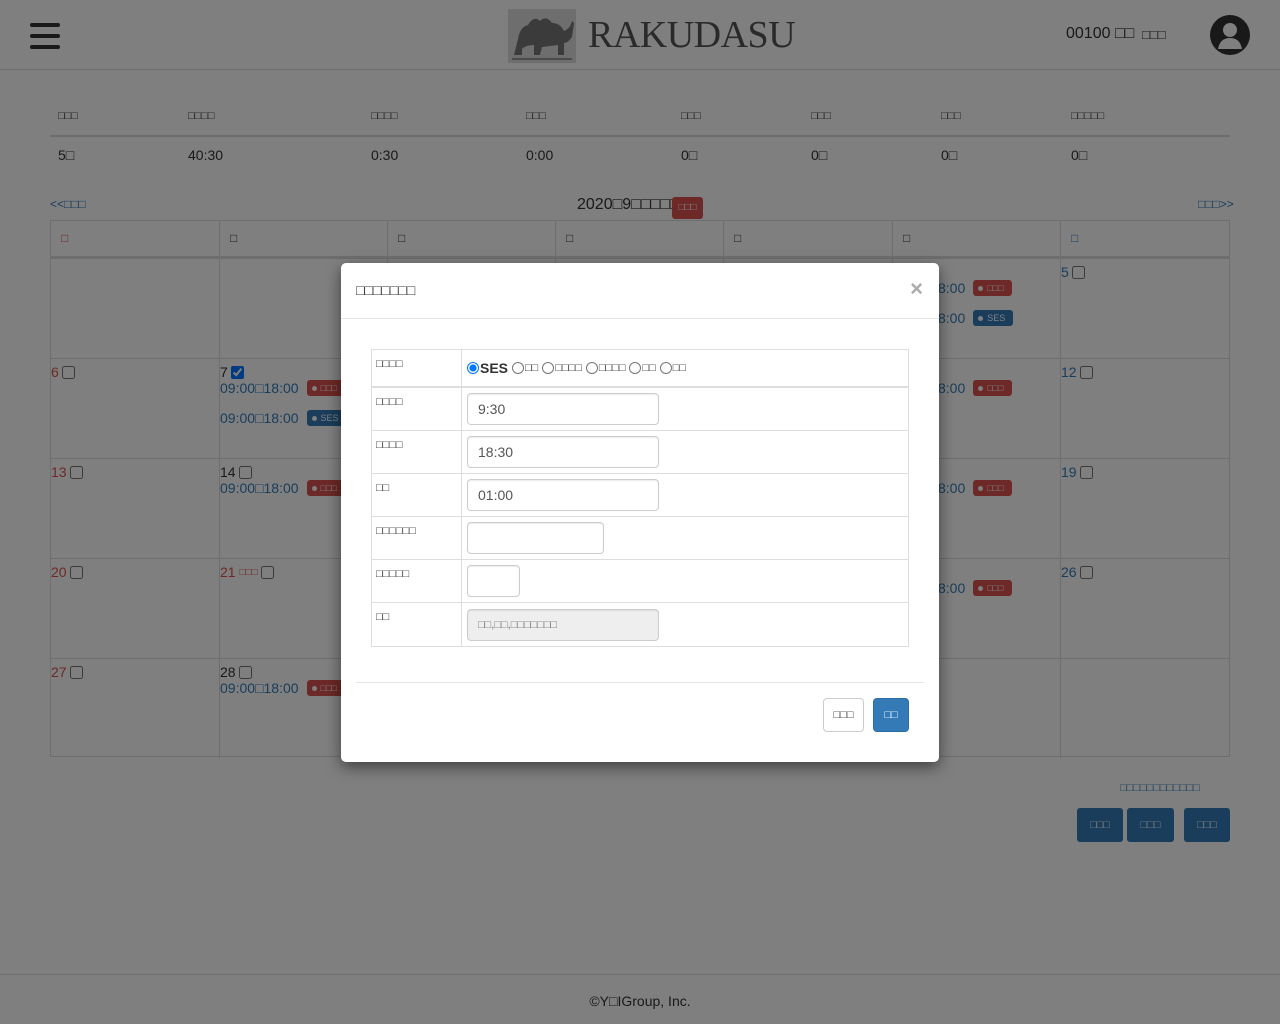 Image resolution: width=1280 pixels, height=1024 pixels. I want to click on note-label: □□, so click(417, 624).